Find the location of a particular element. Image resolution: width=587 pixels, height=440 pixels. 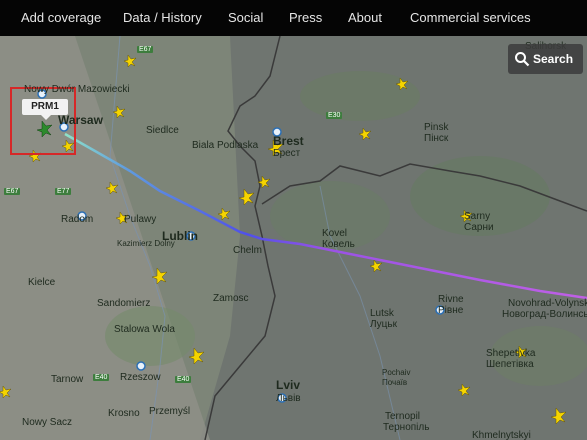

city-label: Сарни is located at coordinates (479, 227).